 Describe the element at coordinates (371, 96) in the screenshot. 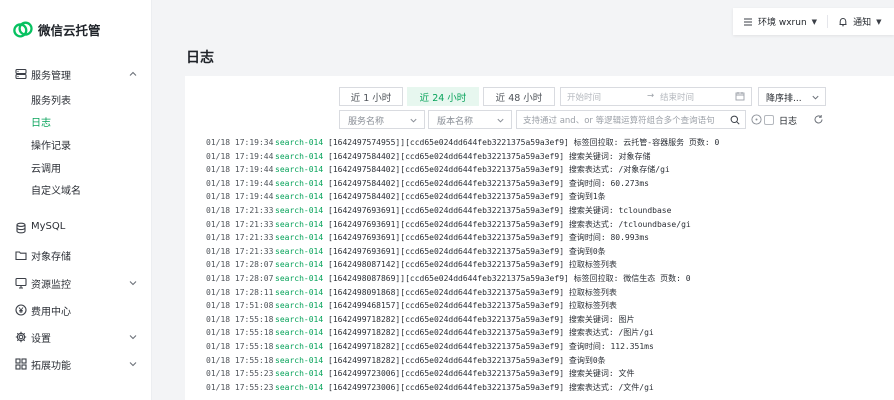

I see `range-1h-button: 近 1 小时` at that location.